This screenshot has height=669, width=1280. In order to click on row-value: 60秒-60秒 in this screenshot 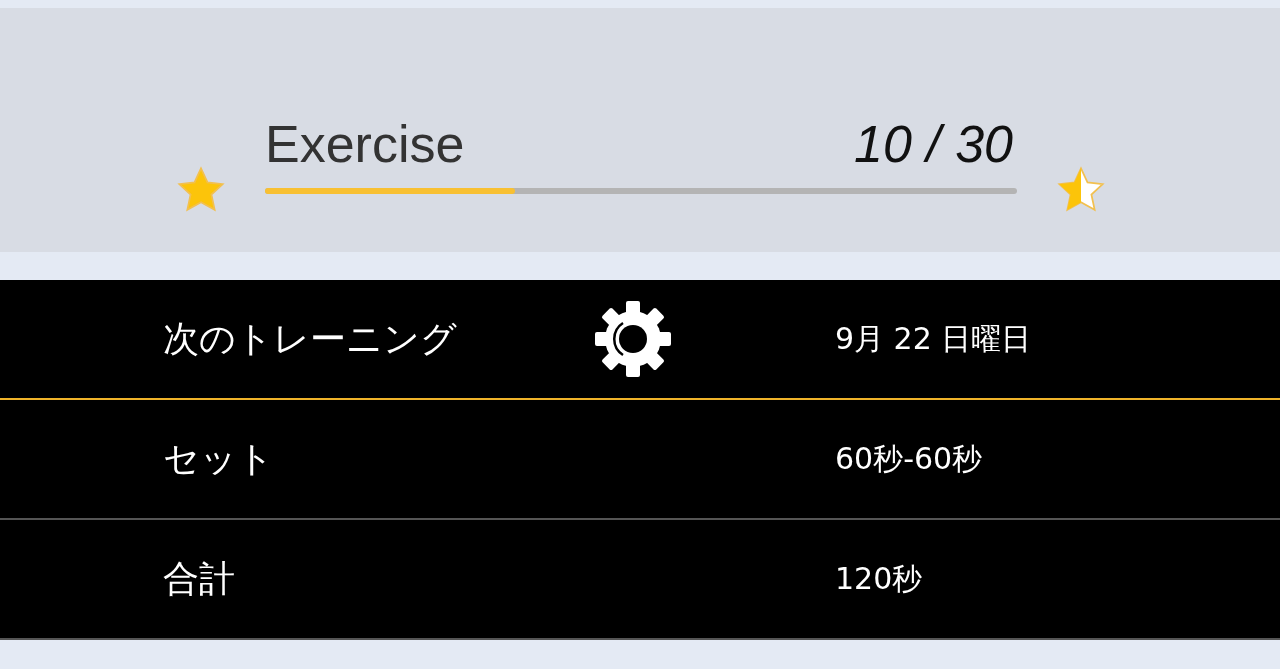, I will do `click(909, 458)`.